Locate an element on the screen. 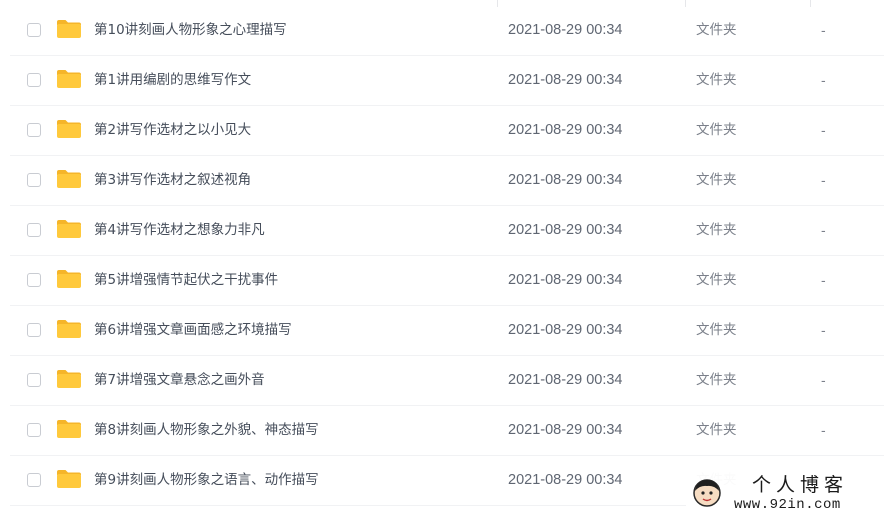  watermark: 个人博客 www.92in.com is located at coordinates (785, 492).